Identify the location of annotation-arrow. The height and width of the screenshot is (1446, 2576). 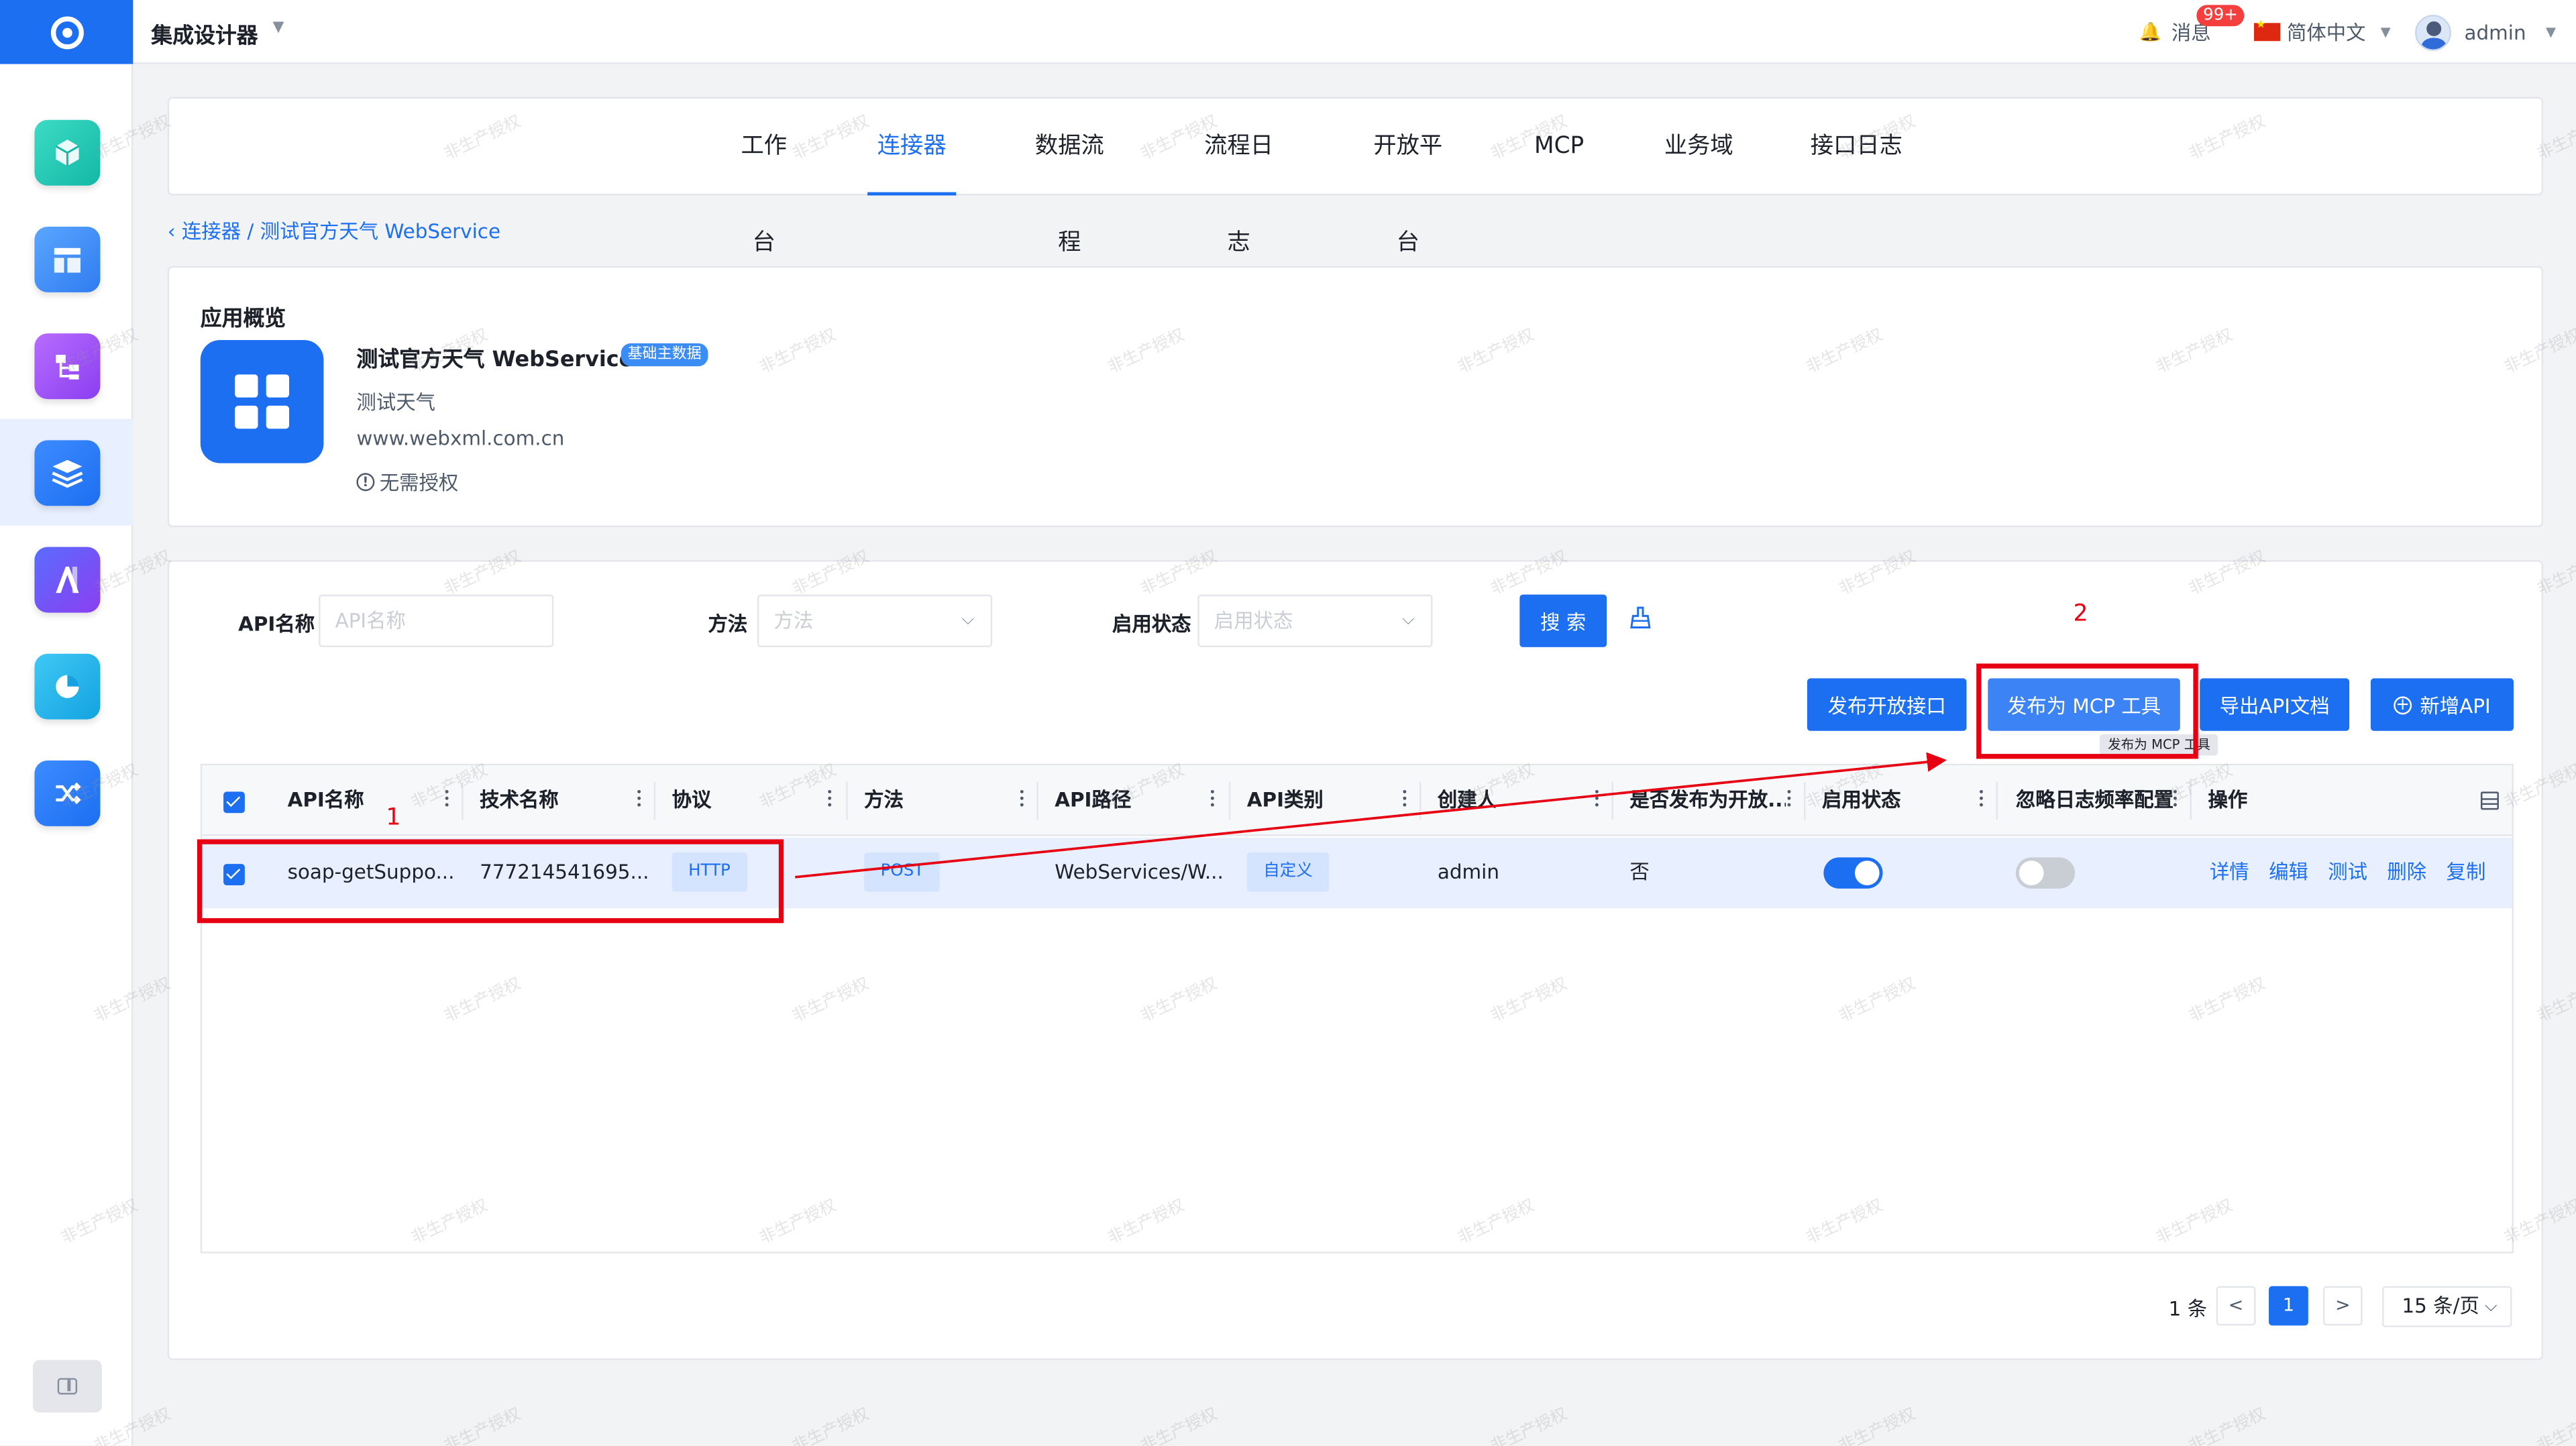
(1371, 815).